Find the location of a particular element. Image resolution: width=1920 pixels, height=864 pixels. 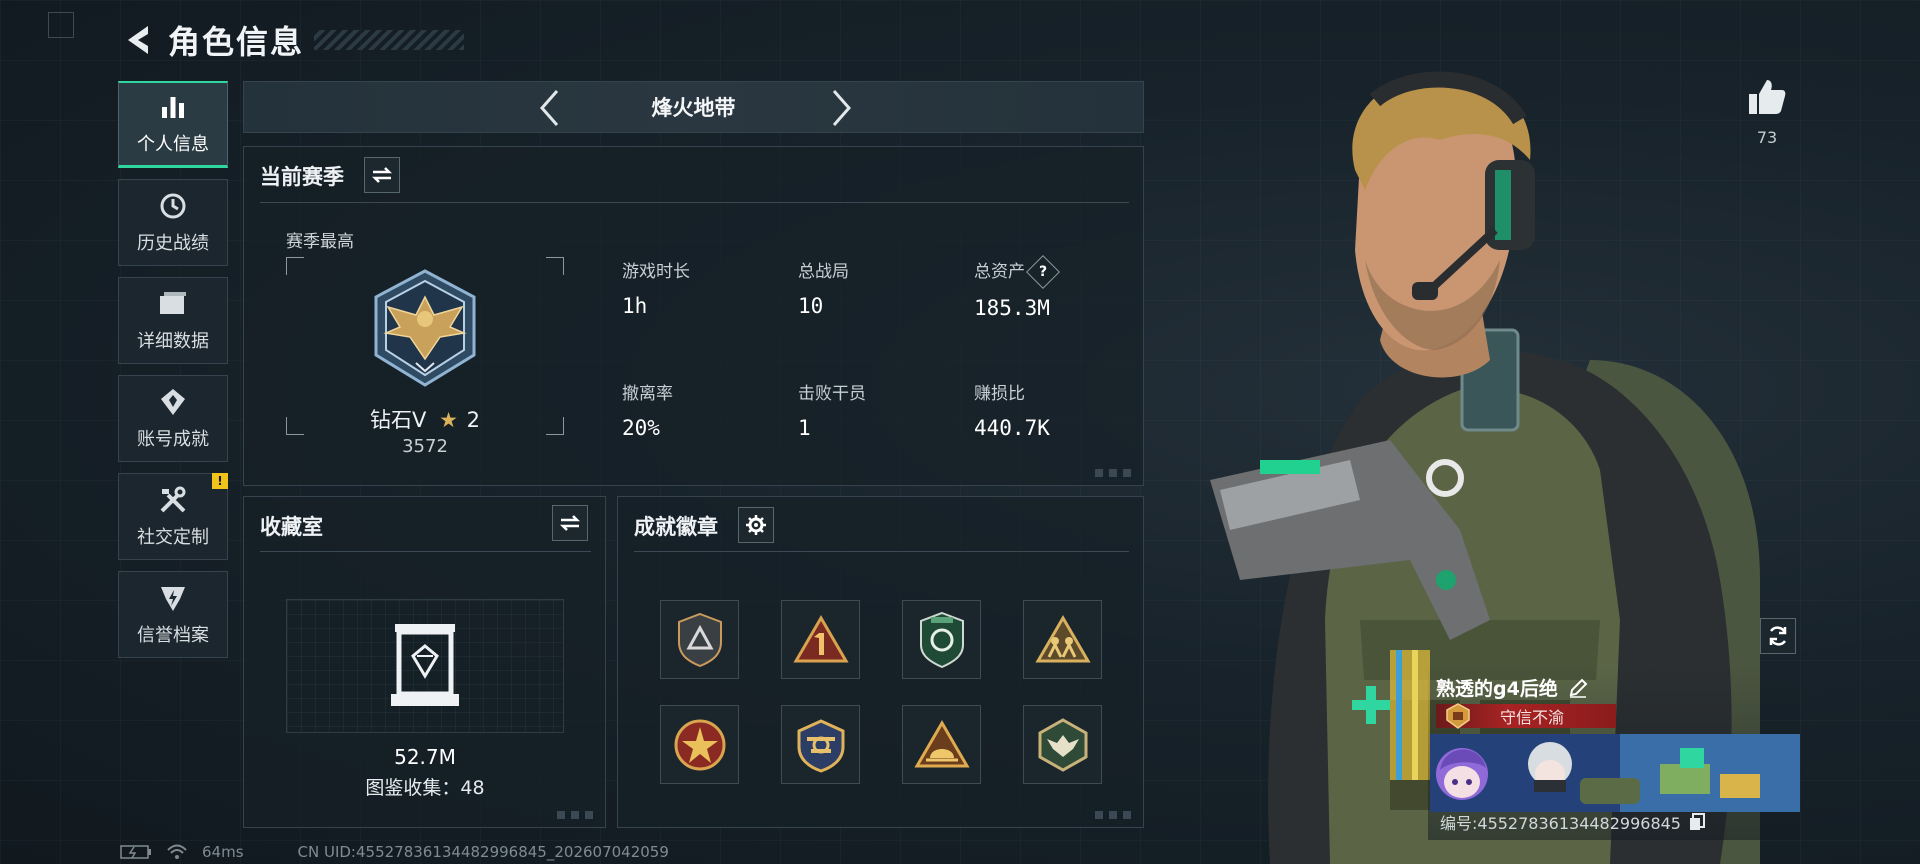

player-card: 熟透的g4后绝 守信不渝 编号:455278361344829968​45 is located at coordinates (1614, 752).